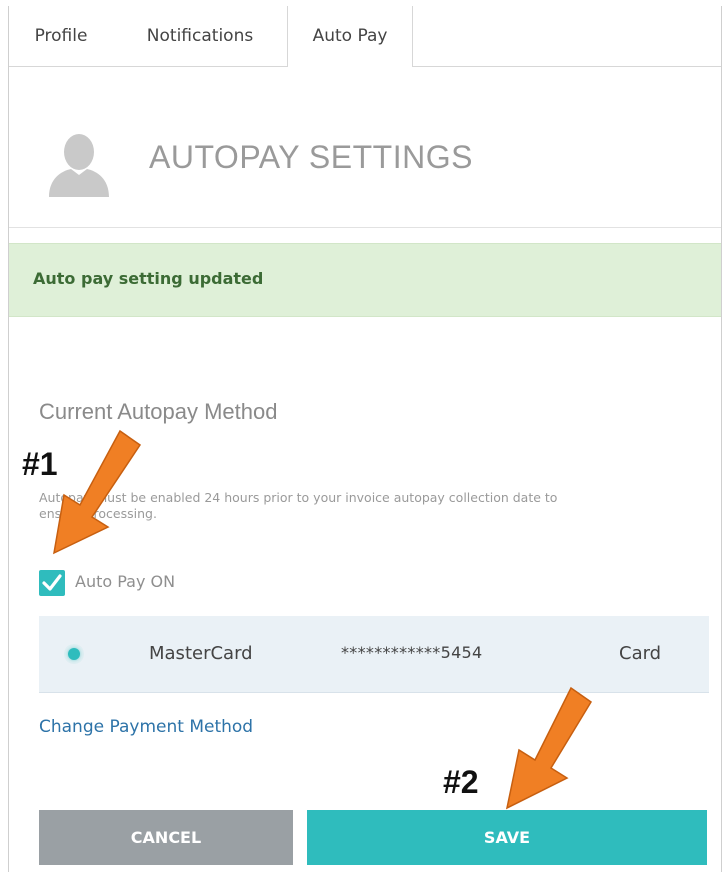 This screenshot has width=725, height=872. I want to click on payment-method-radio, so click(74, 654).